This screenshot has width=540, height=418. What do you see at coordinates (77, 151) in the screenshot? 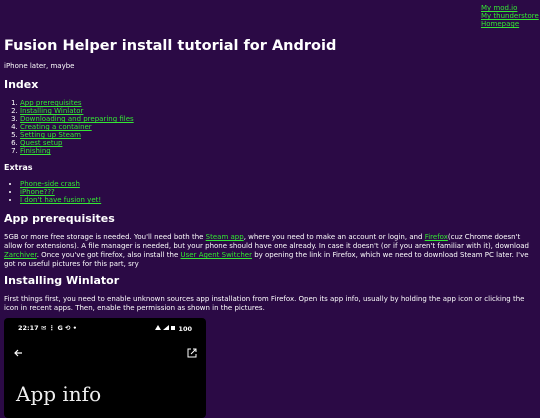
I see `list-item: Finishing` at bounding box center [77, 151].